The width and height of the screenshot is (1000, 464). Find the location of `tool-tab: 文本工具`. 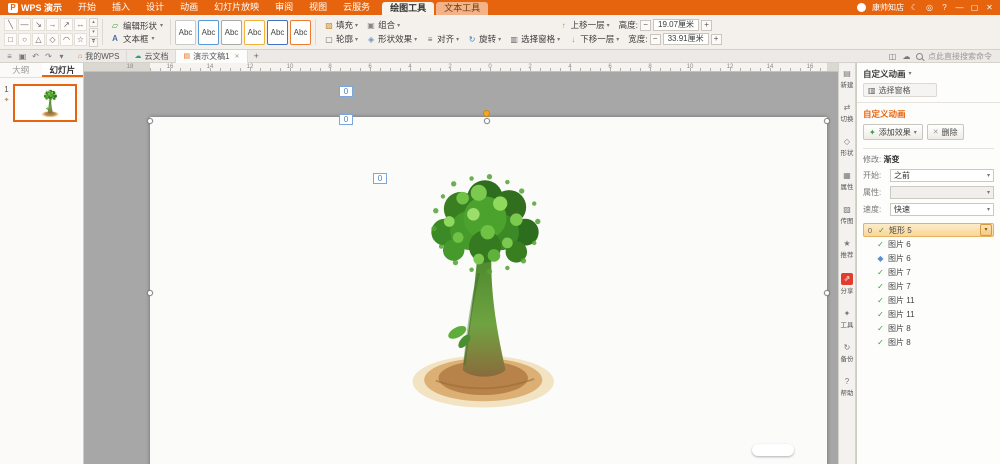

tool-tab: 文本工具 is located at coordinates (462, 8).